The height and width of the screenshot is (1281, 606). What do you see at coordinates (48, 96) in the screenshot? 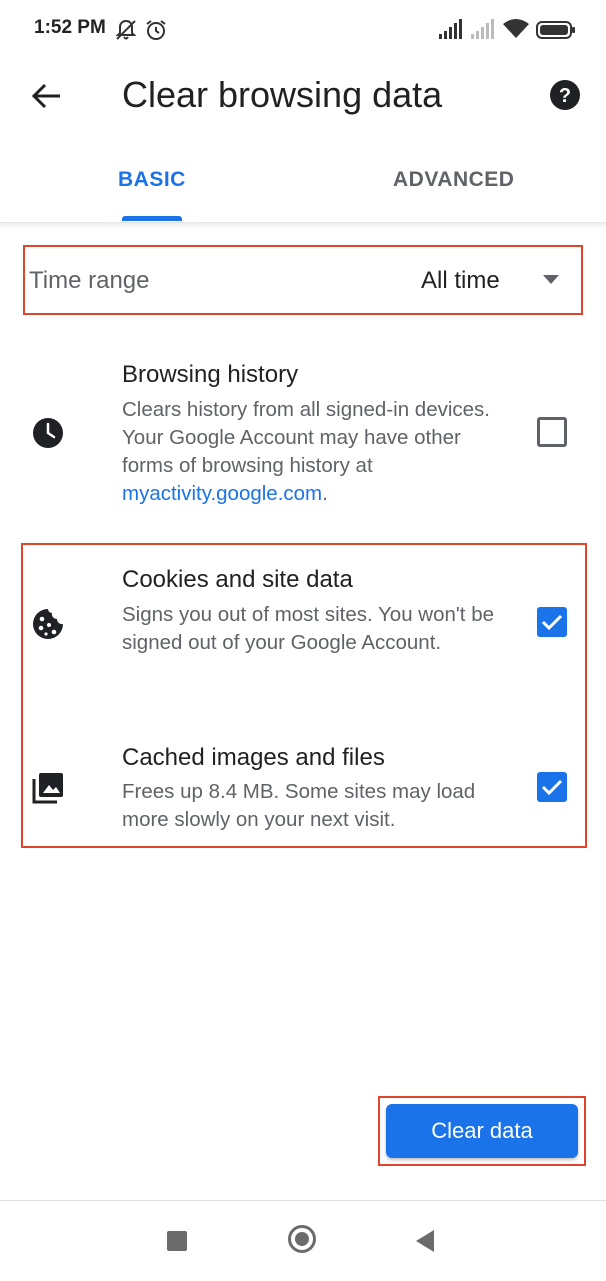
I see `arrow-back-icon` at bounding box center [48, 96].